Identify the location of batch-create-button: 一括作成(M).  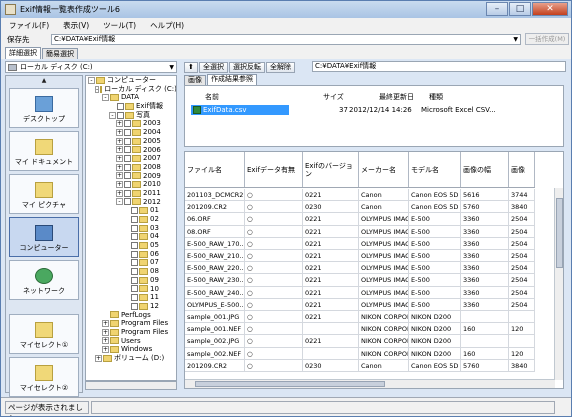
(547, 39).